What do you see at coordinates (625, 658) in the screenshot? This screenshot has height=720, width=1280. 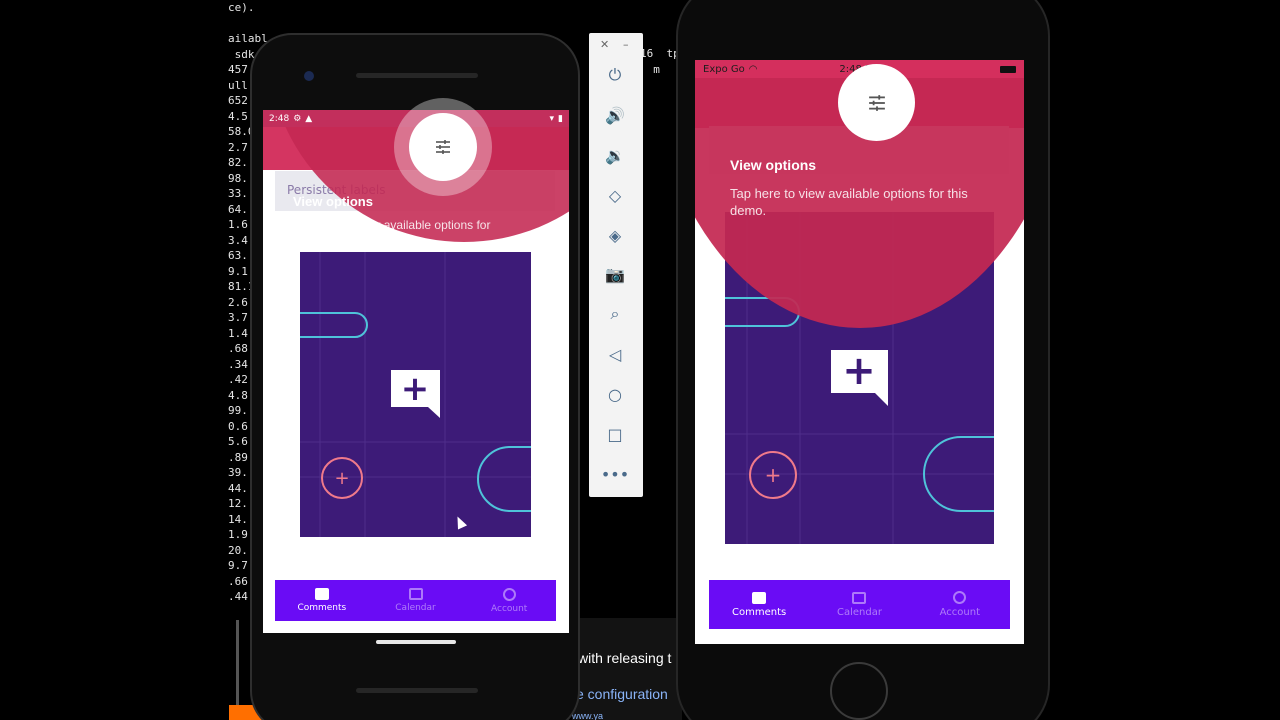 I see `browser-text: with releasing t` at bounding box center [625, 658].